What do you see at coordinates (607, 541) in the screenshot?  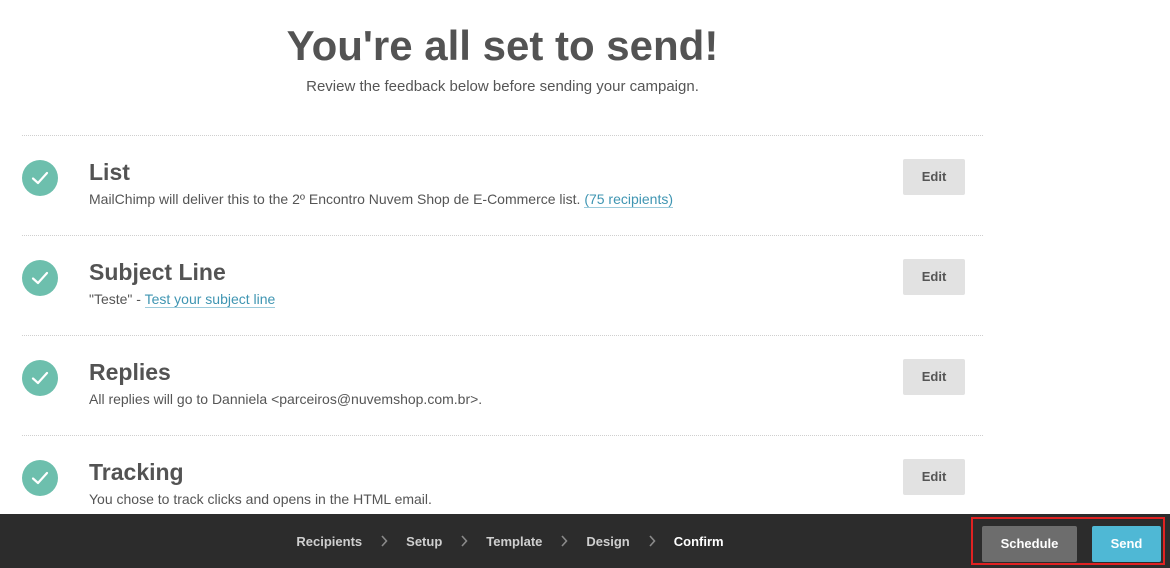 I see `step-design: Design` at bounding box center [607, 541].